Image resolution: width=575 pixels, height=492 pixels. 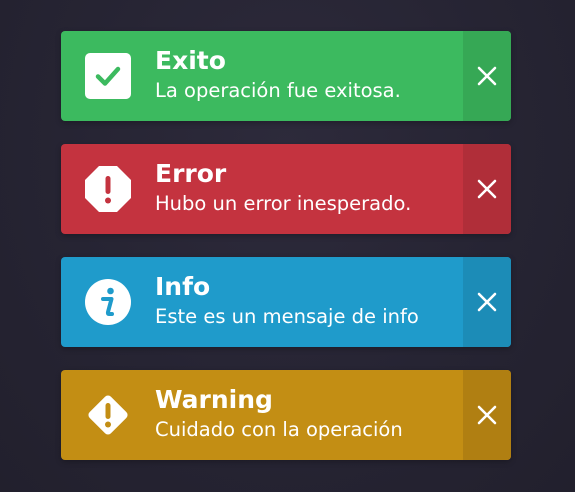 I want to click on toast-warning-icon-wrap, so click(x=108, y=415).